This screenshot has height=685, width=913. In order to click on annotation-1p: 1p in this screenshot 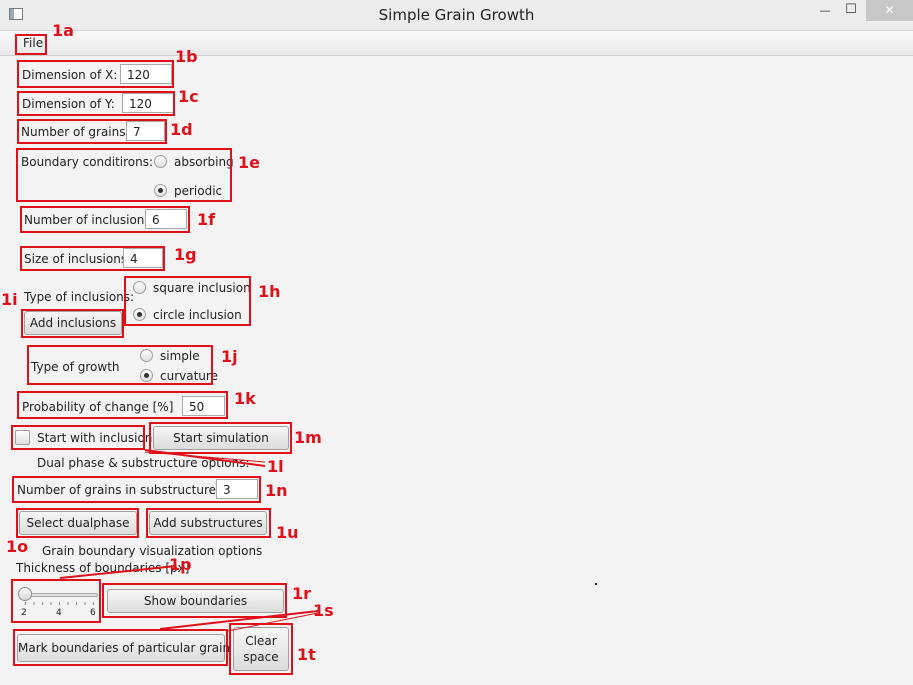, I will do `click(180, 564)`.